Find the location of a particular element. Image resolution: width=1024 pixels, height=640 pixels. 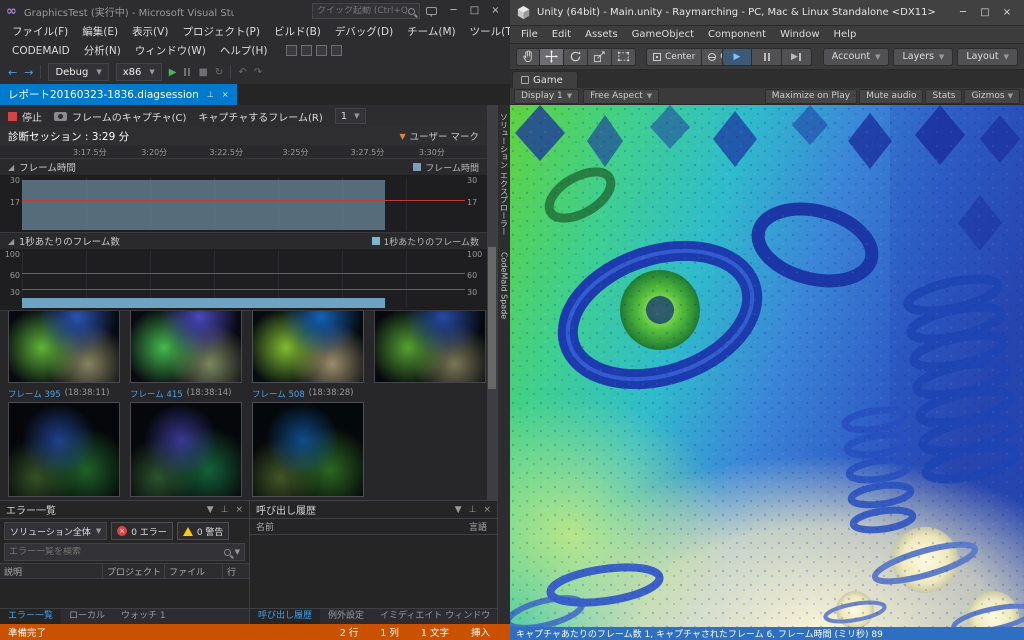

column-file: ファイル is located at coordinates (194, 571).